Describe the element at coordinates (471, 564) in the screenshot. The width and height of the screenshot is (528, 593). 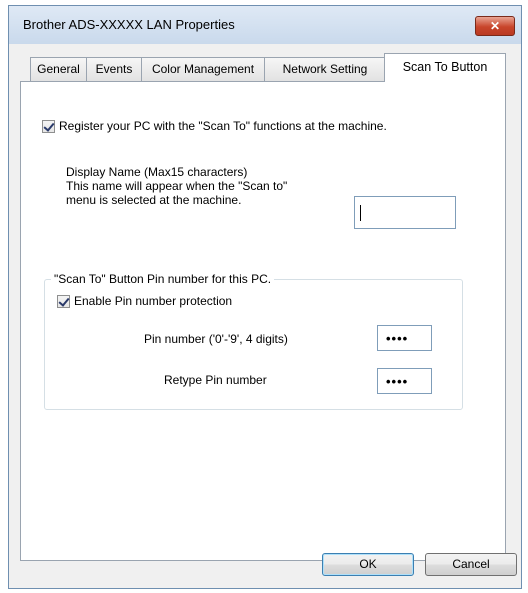
I see `cancel-button: Cancel` at that location.